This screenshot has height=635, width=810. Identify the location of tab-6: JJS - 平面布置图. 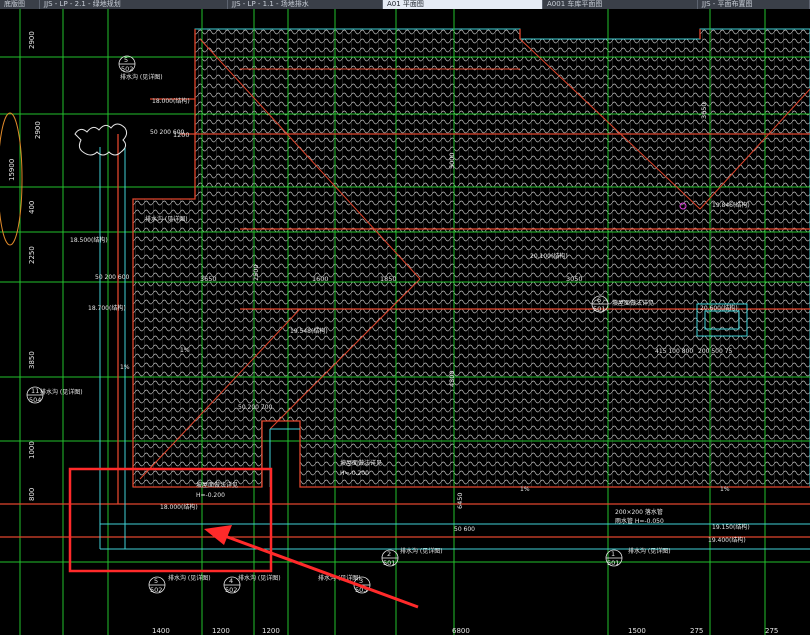
(754, 4).